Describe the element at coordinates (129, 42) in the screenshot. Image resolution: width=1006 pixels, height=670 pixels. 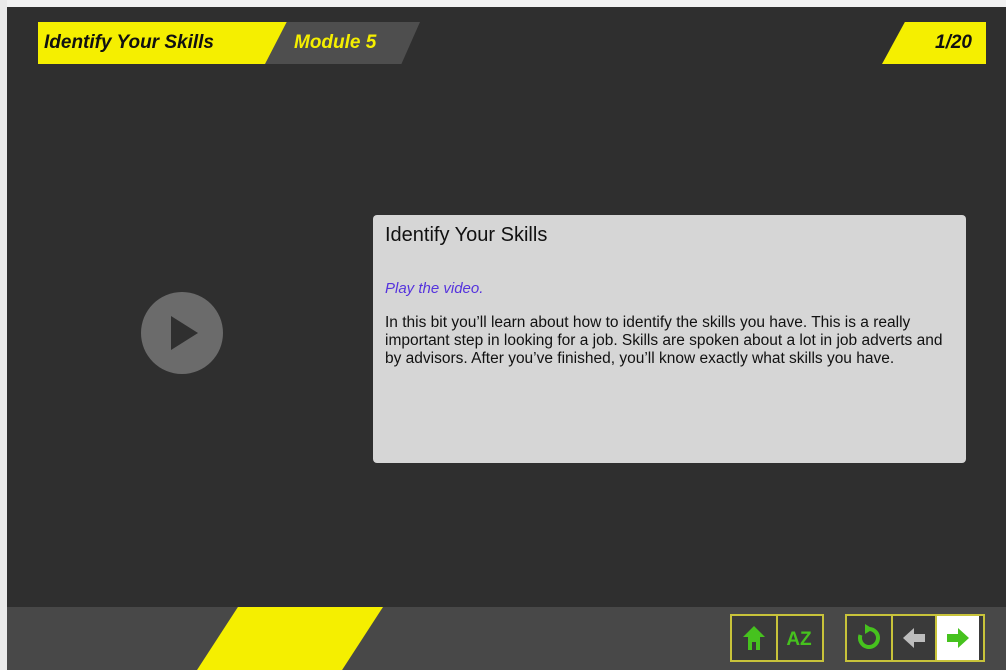
I see `course-title: Identify Your Skills` at that location.